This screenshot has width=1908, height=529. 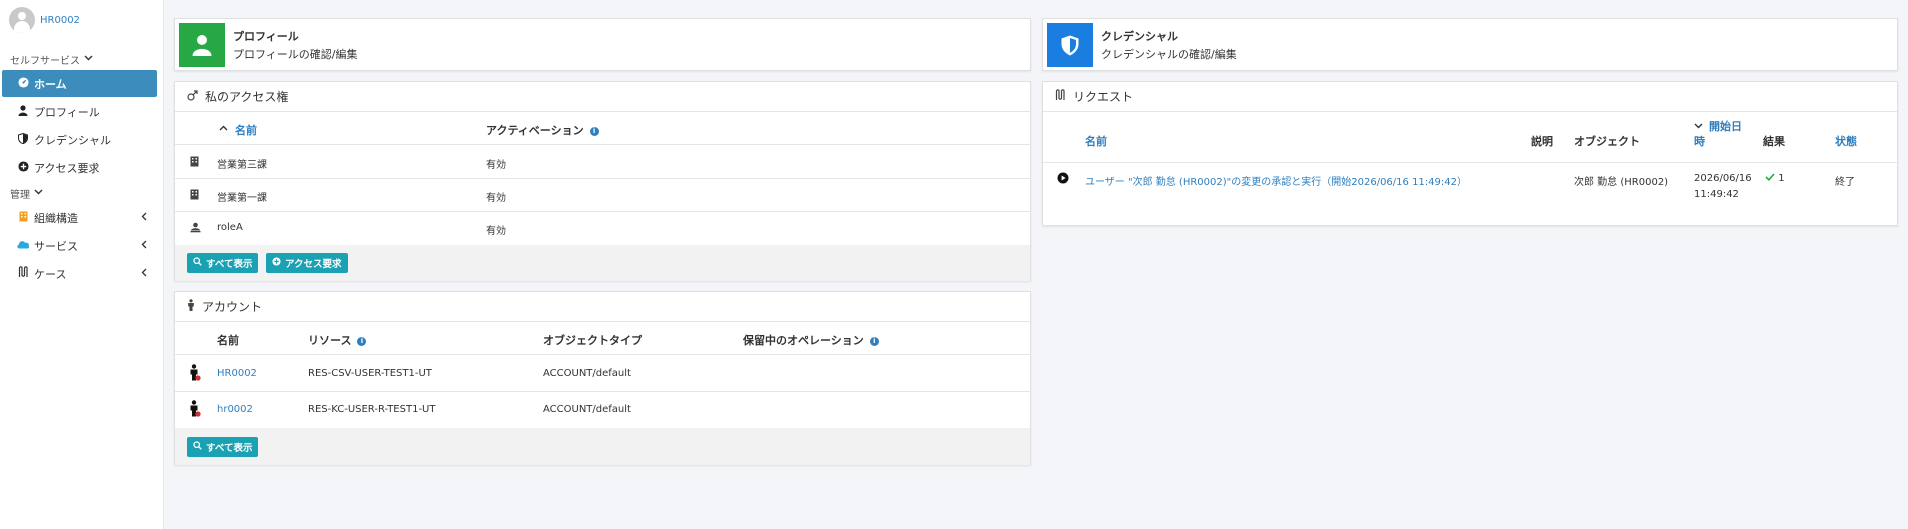 I want to click on access-name: roleA, so click(x=230, y=227).